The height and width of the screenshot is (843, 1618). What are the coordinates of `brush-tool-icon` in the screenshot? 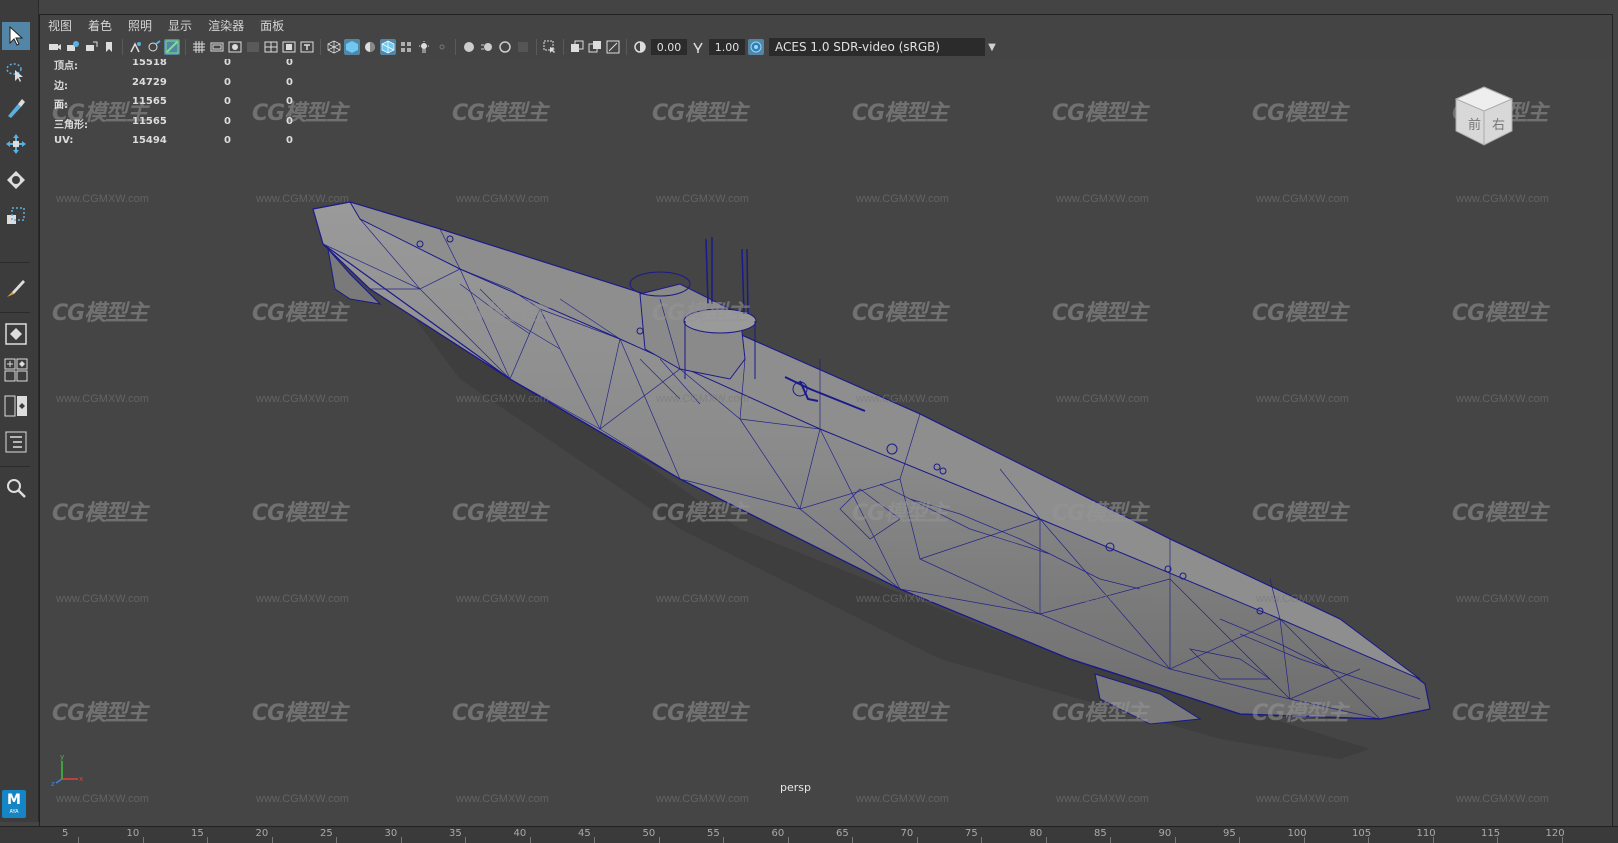 It's located at (16, 288).